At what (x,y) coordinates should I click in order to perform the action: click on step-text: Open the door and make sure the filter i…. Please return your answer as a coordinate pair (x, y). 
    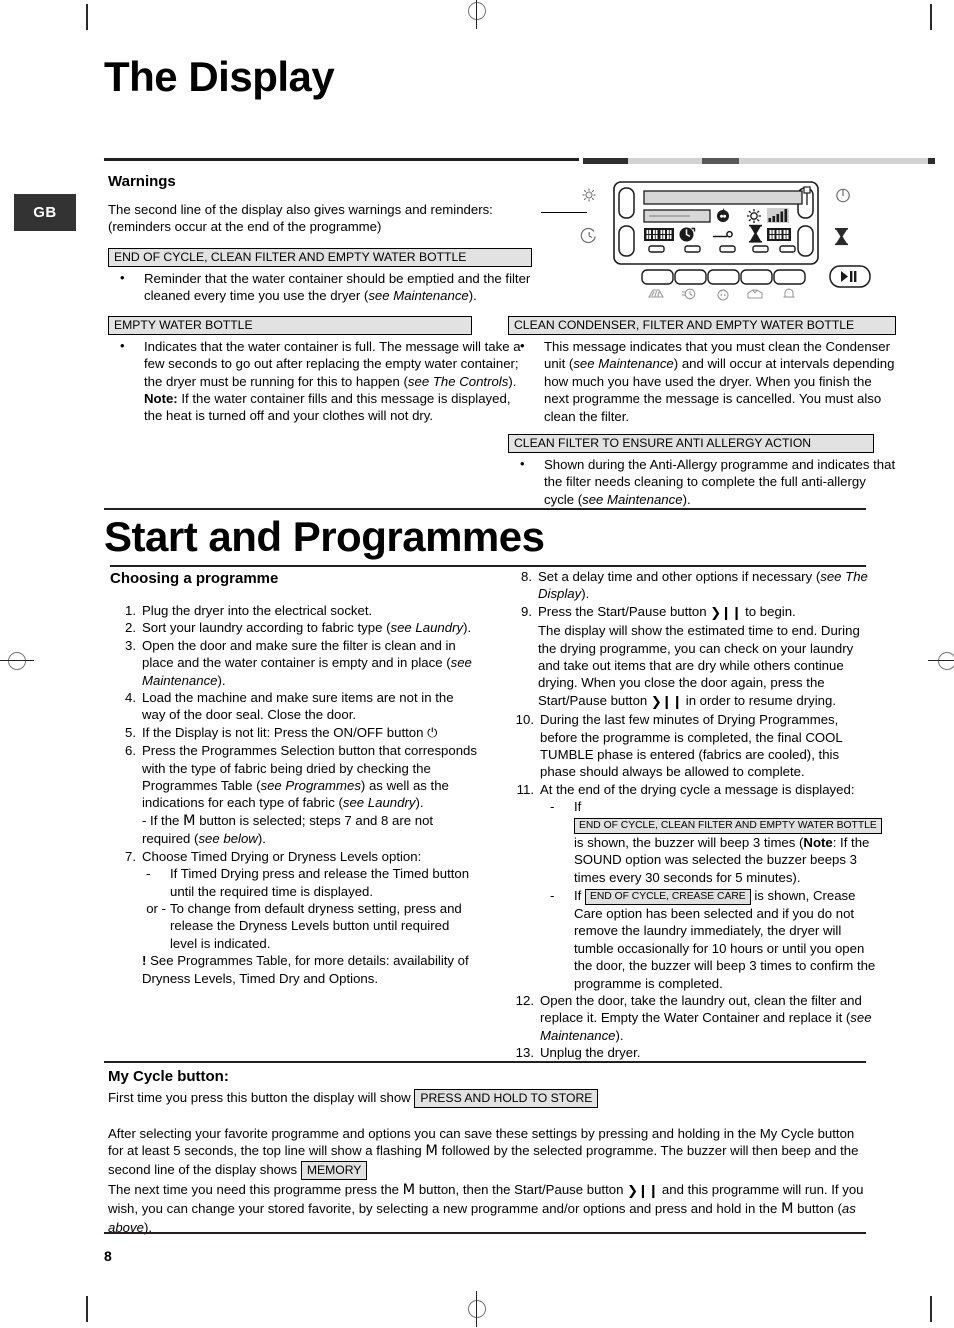
    Looking at the image, I should click on (307, 662).